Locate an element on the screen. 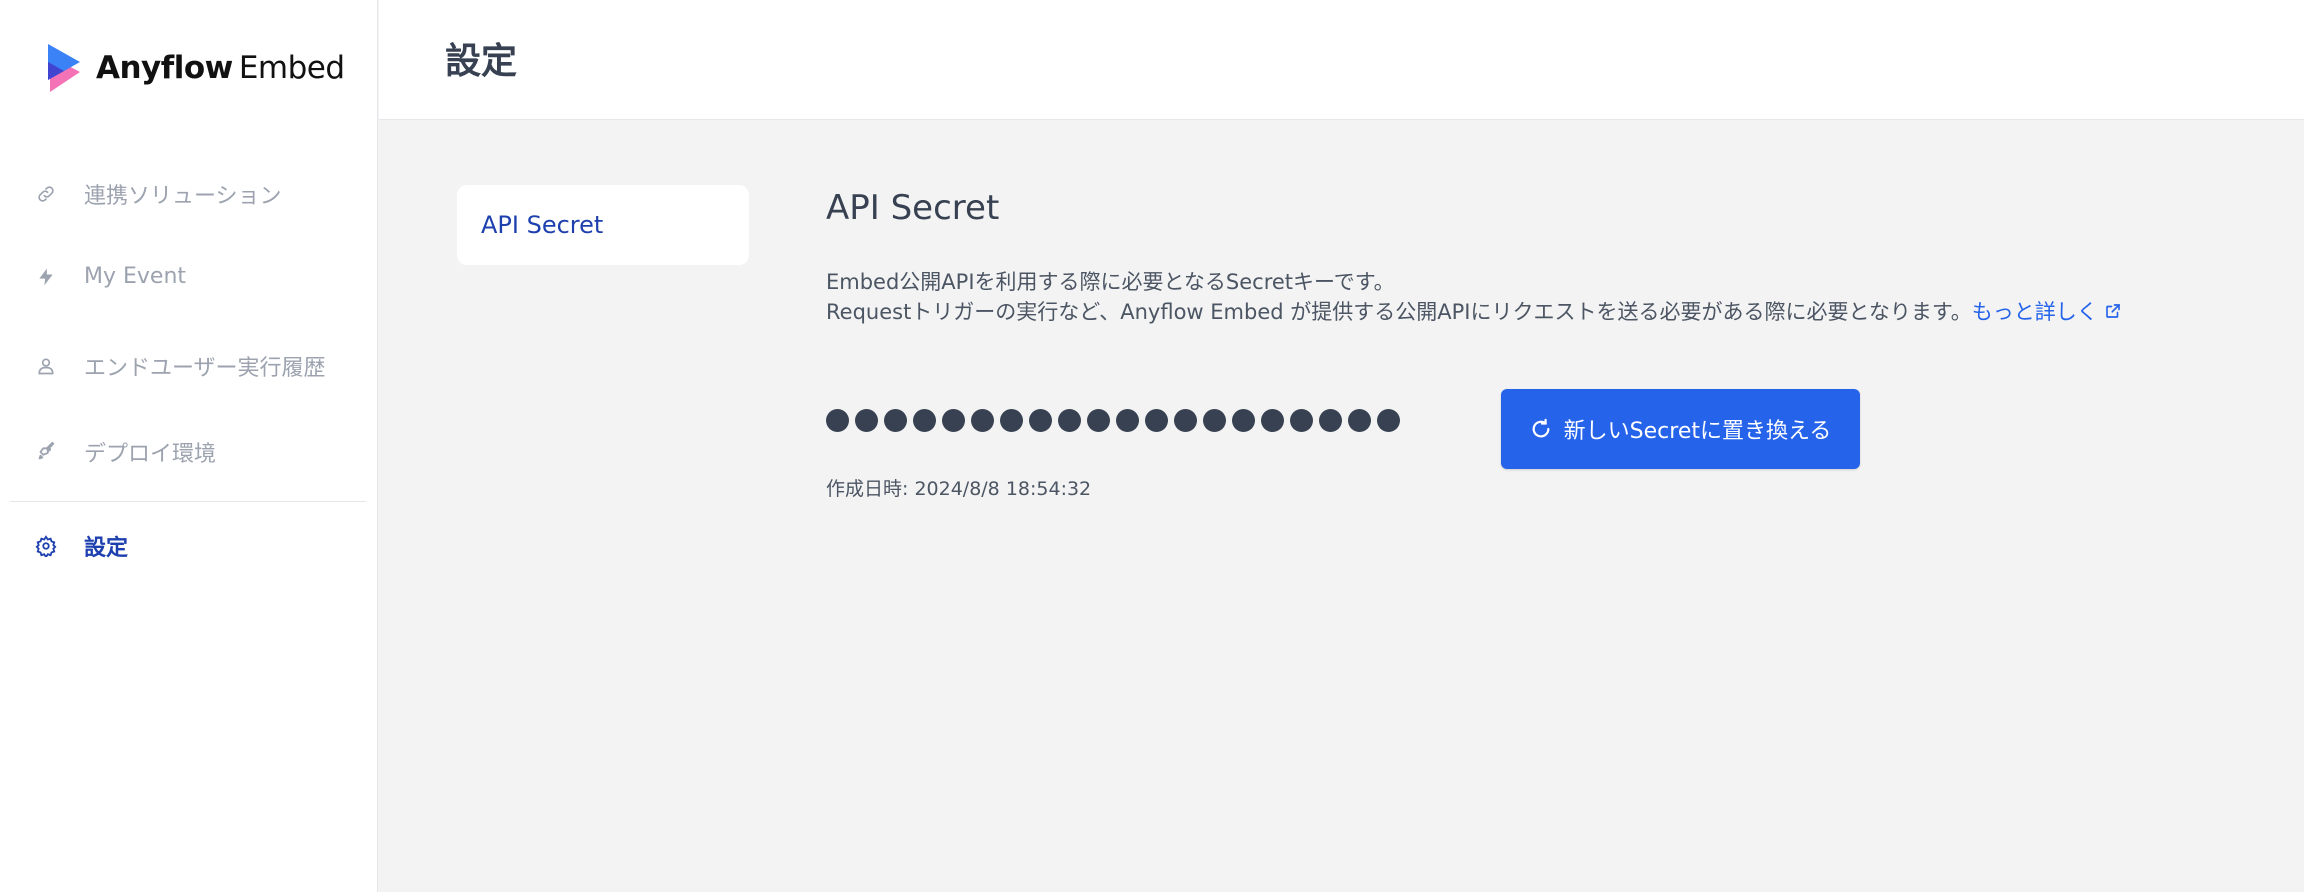 The width and height of the screenshot is (2304, 892). sidebar-item-settings: 設定 is located at coordinates (81, 546).